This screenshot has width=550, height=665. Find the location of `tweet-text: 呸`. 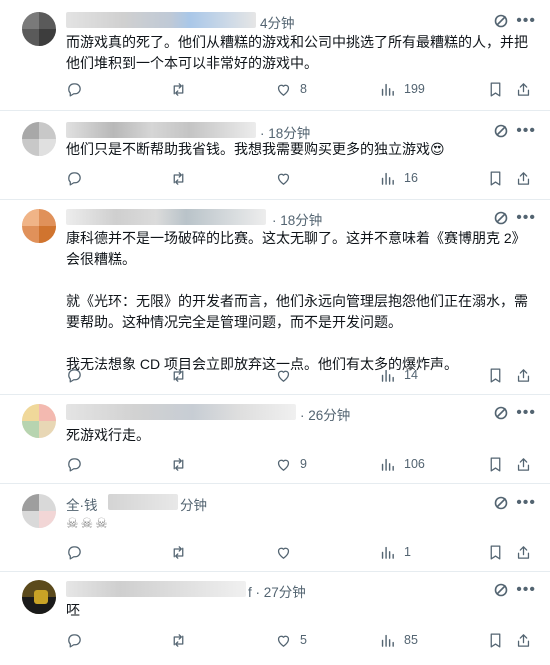

tweet-text: 呸 is located at coordinates (73, 610).